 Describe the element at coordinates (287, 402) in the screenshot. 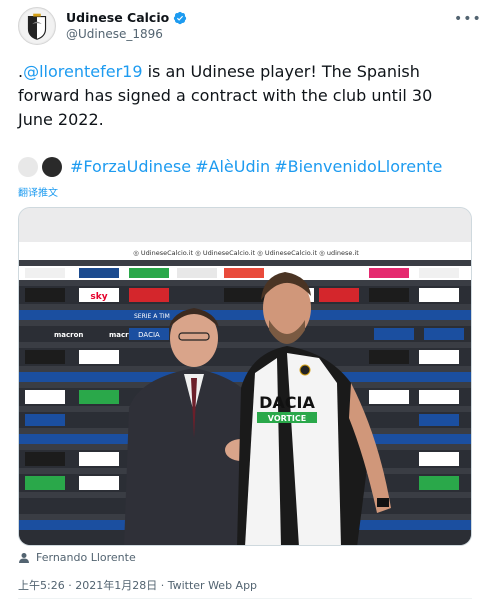

I see `shirt-sponsor-text: DACIA` at that location.